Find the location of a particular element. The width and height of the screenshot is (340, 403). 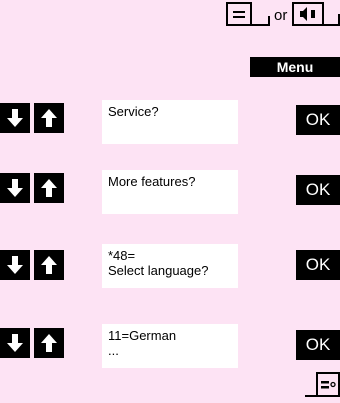

display-line: More features? is located at coordinates (152, 181).